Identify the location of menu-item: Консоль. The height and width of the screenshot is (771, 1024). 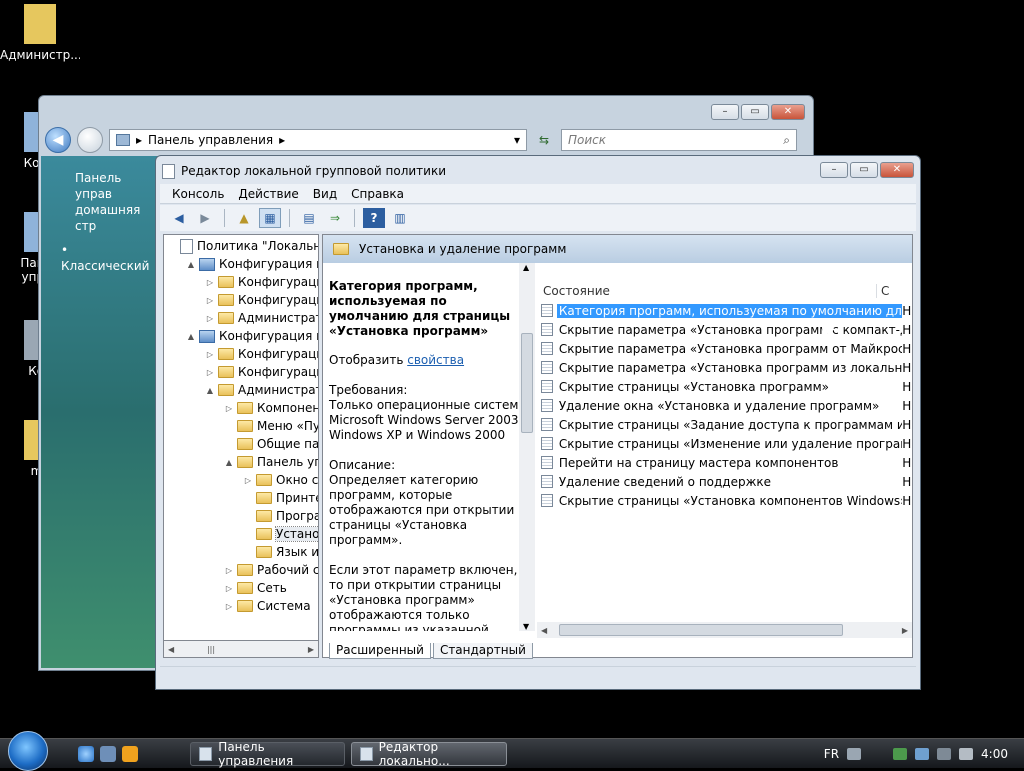
(198, 194).